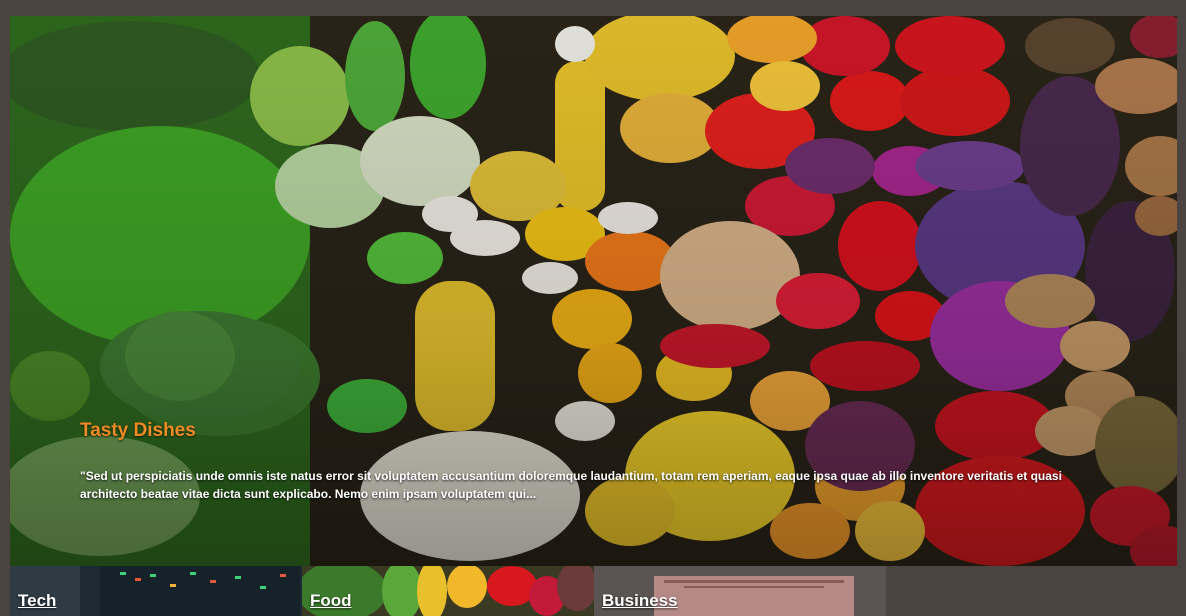 The image size is (1186, 616). I want to click on category-strip: Tech Food Business, so click(448, 591).